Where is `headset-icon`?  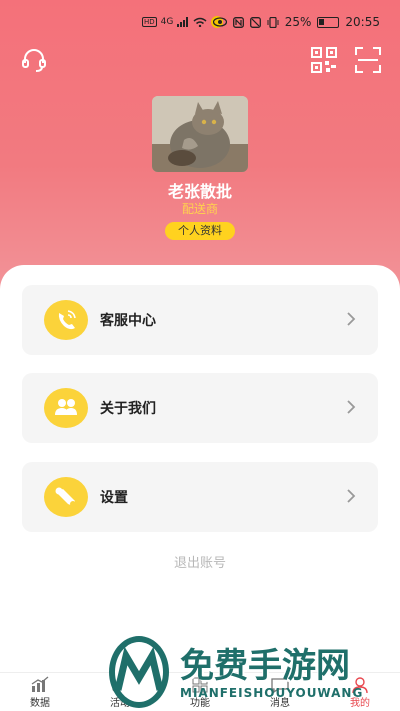
headset-icon is located at coordinates (34, 60).